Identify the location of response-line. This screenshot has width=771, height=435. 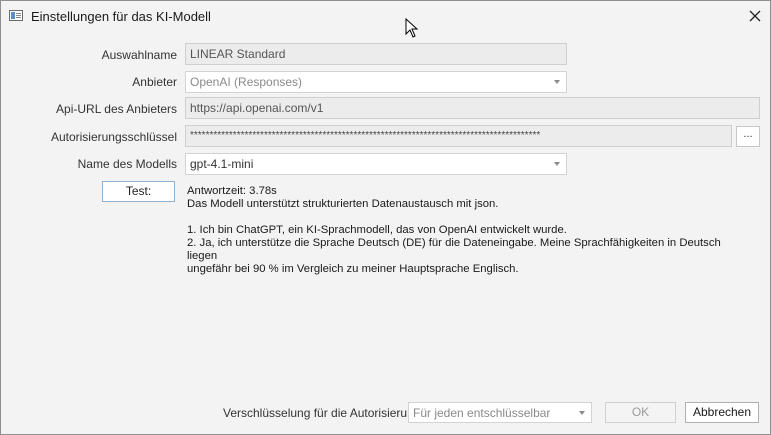
(467, 217).